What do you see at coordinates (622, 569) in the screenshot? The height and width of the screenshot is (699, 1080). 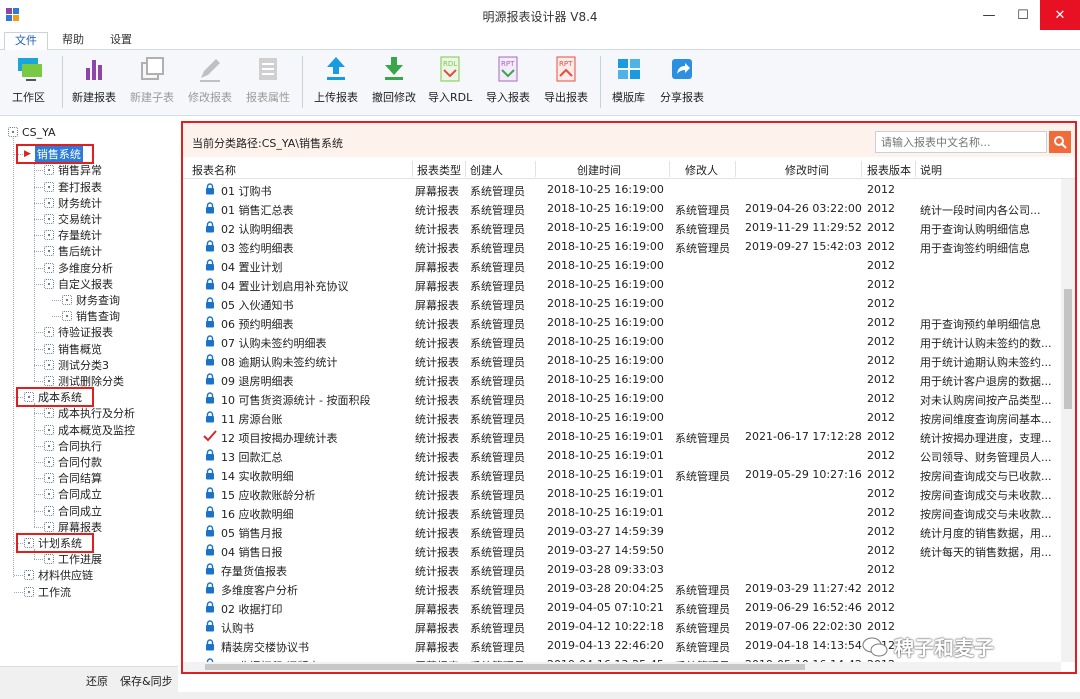 I see `table-row: 存量货值报表 统计报表 系统管理员 2019-03-28 09:33:03 2012` at bounding box center [622, 569].